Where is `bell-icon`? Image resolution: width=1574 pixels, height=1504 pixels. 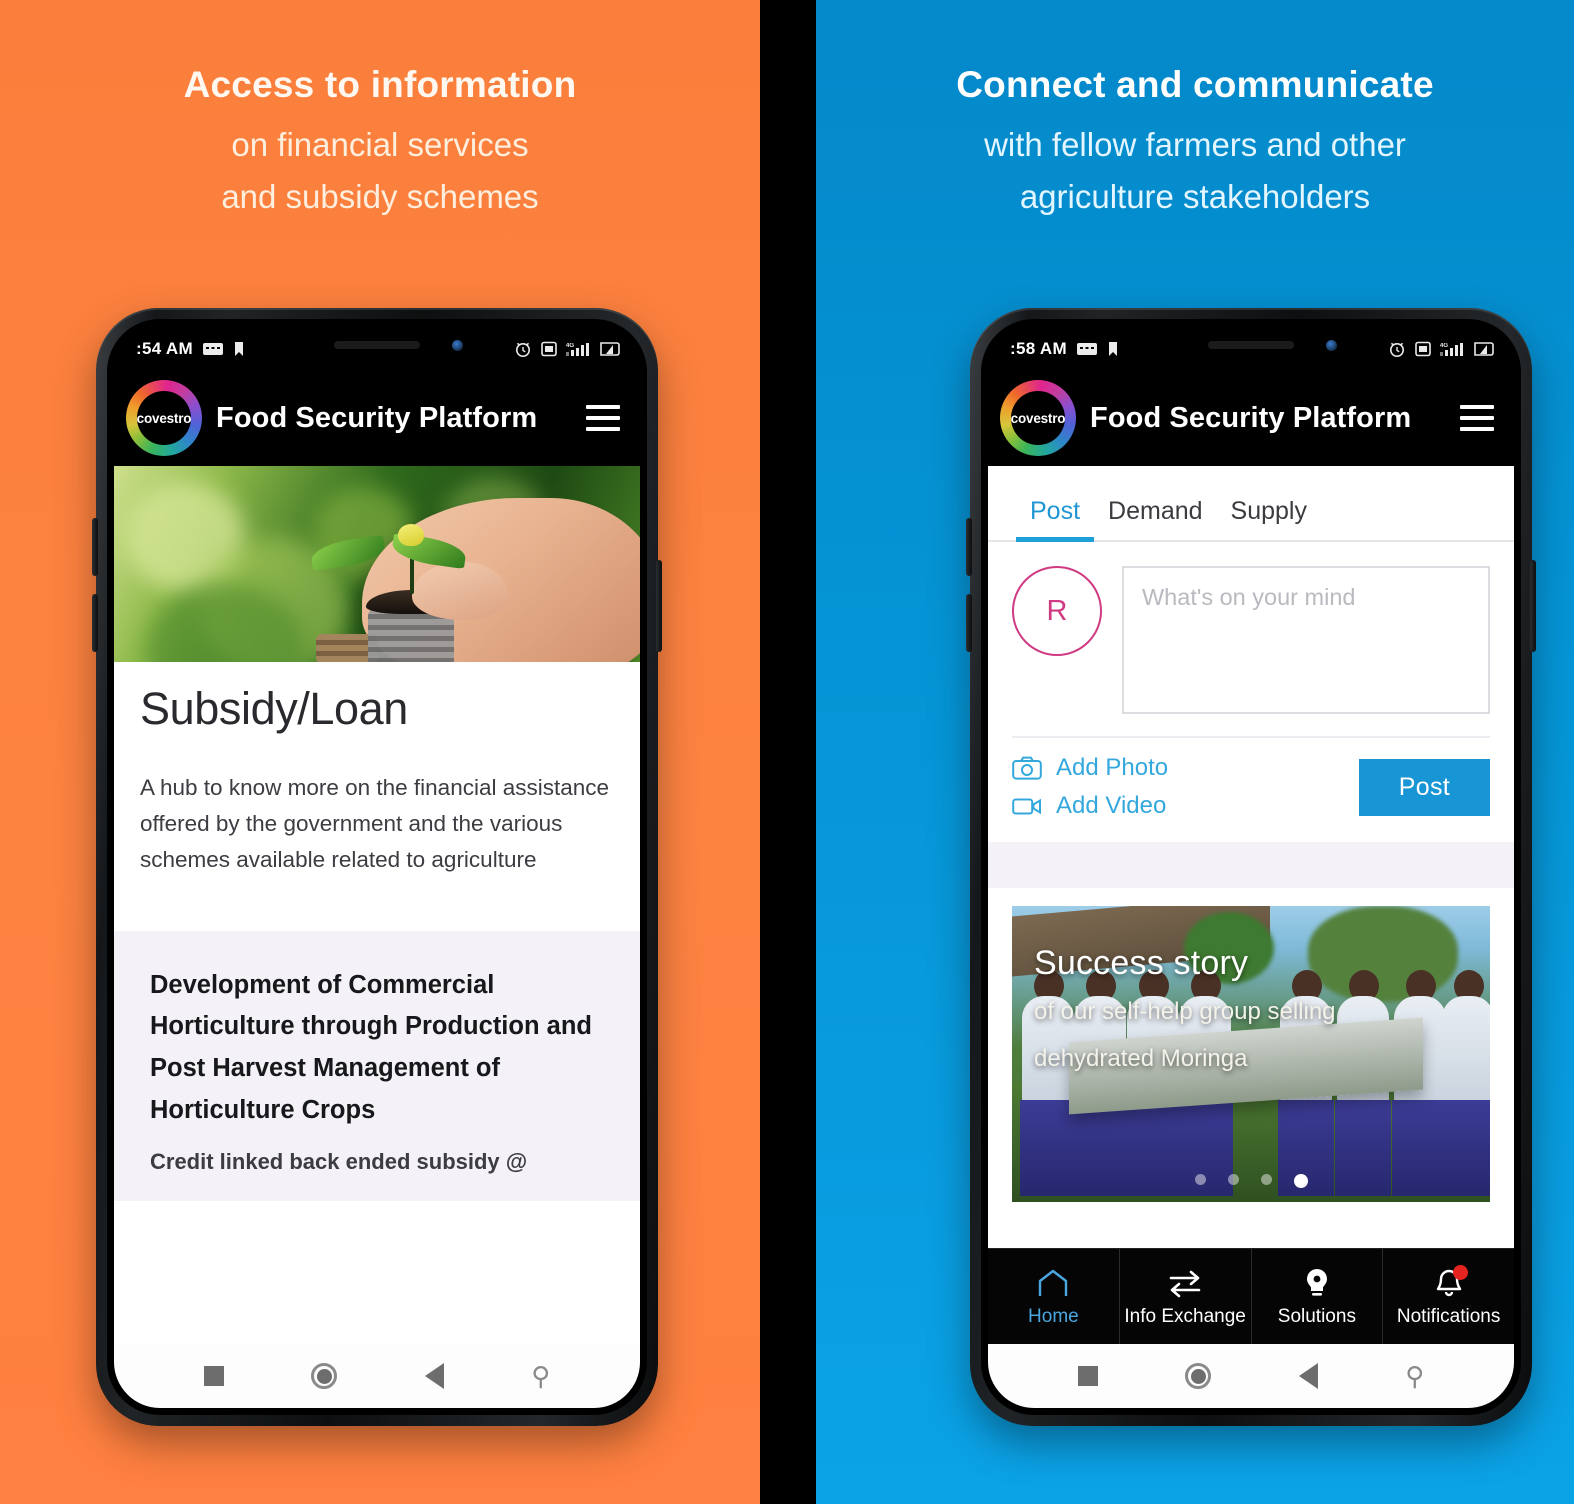 bell-icon is located at coordinates (1451, 1282).